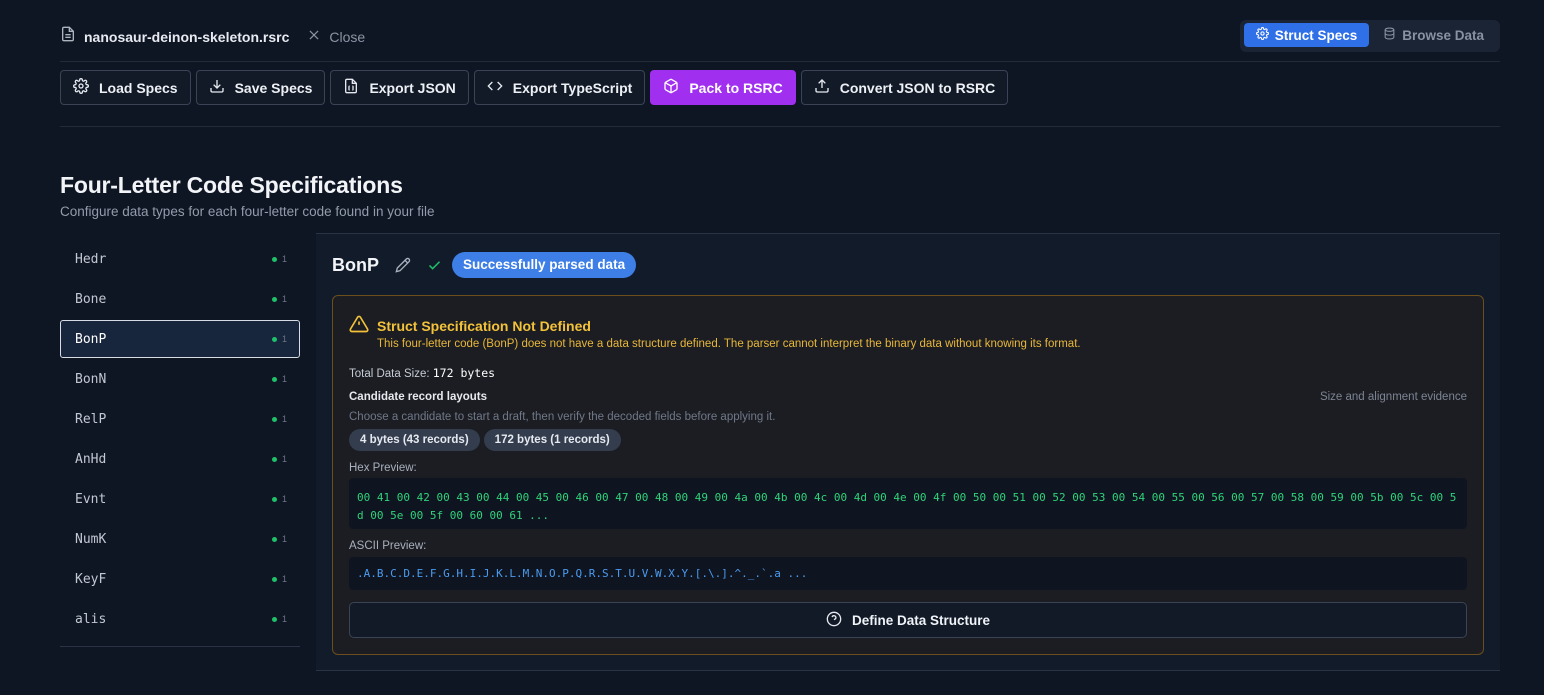  I want to click on code-icon, so click(495, 87).